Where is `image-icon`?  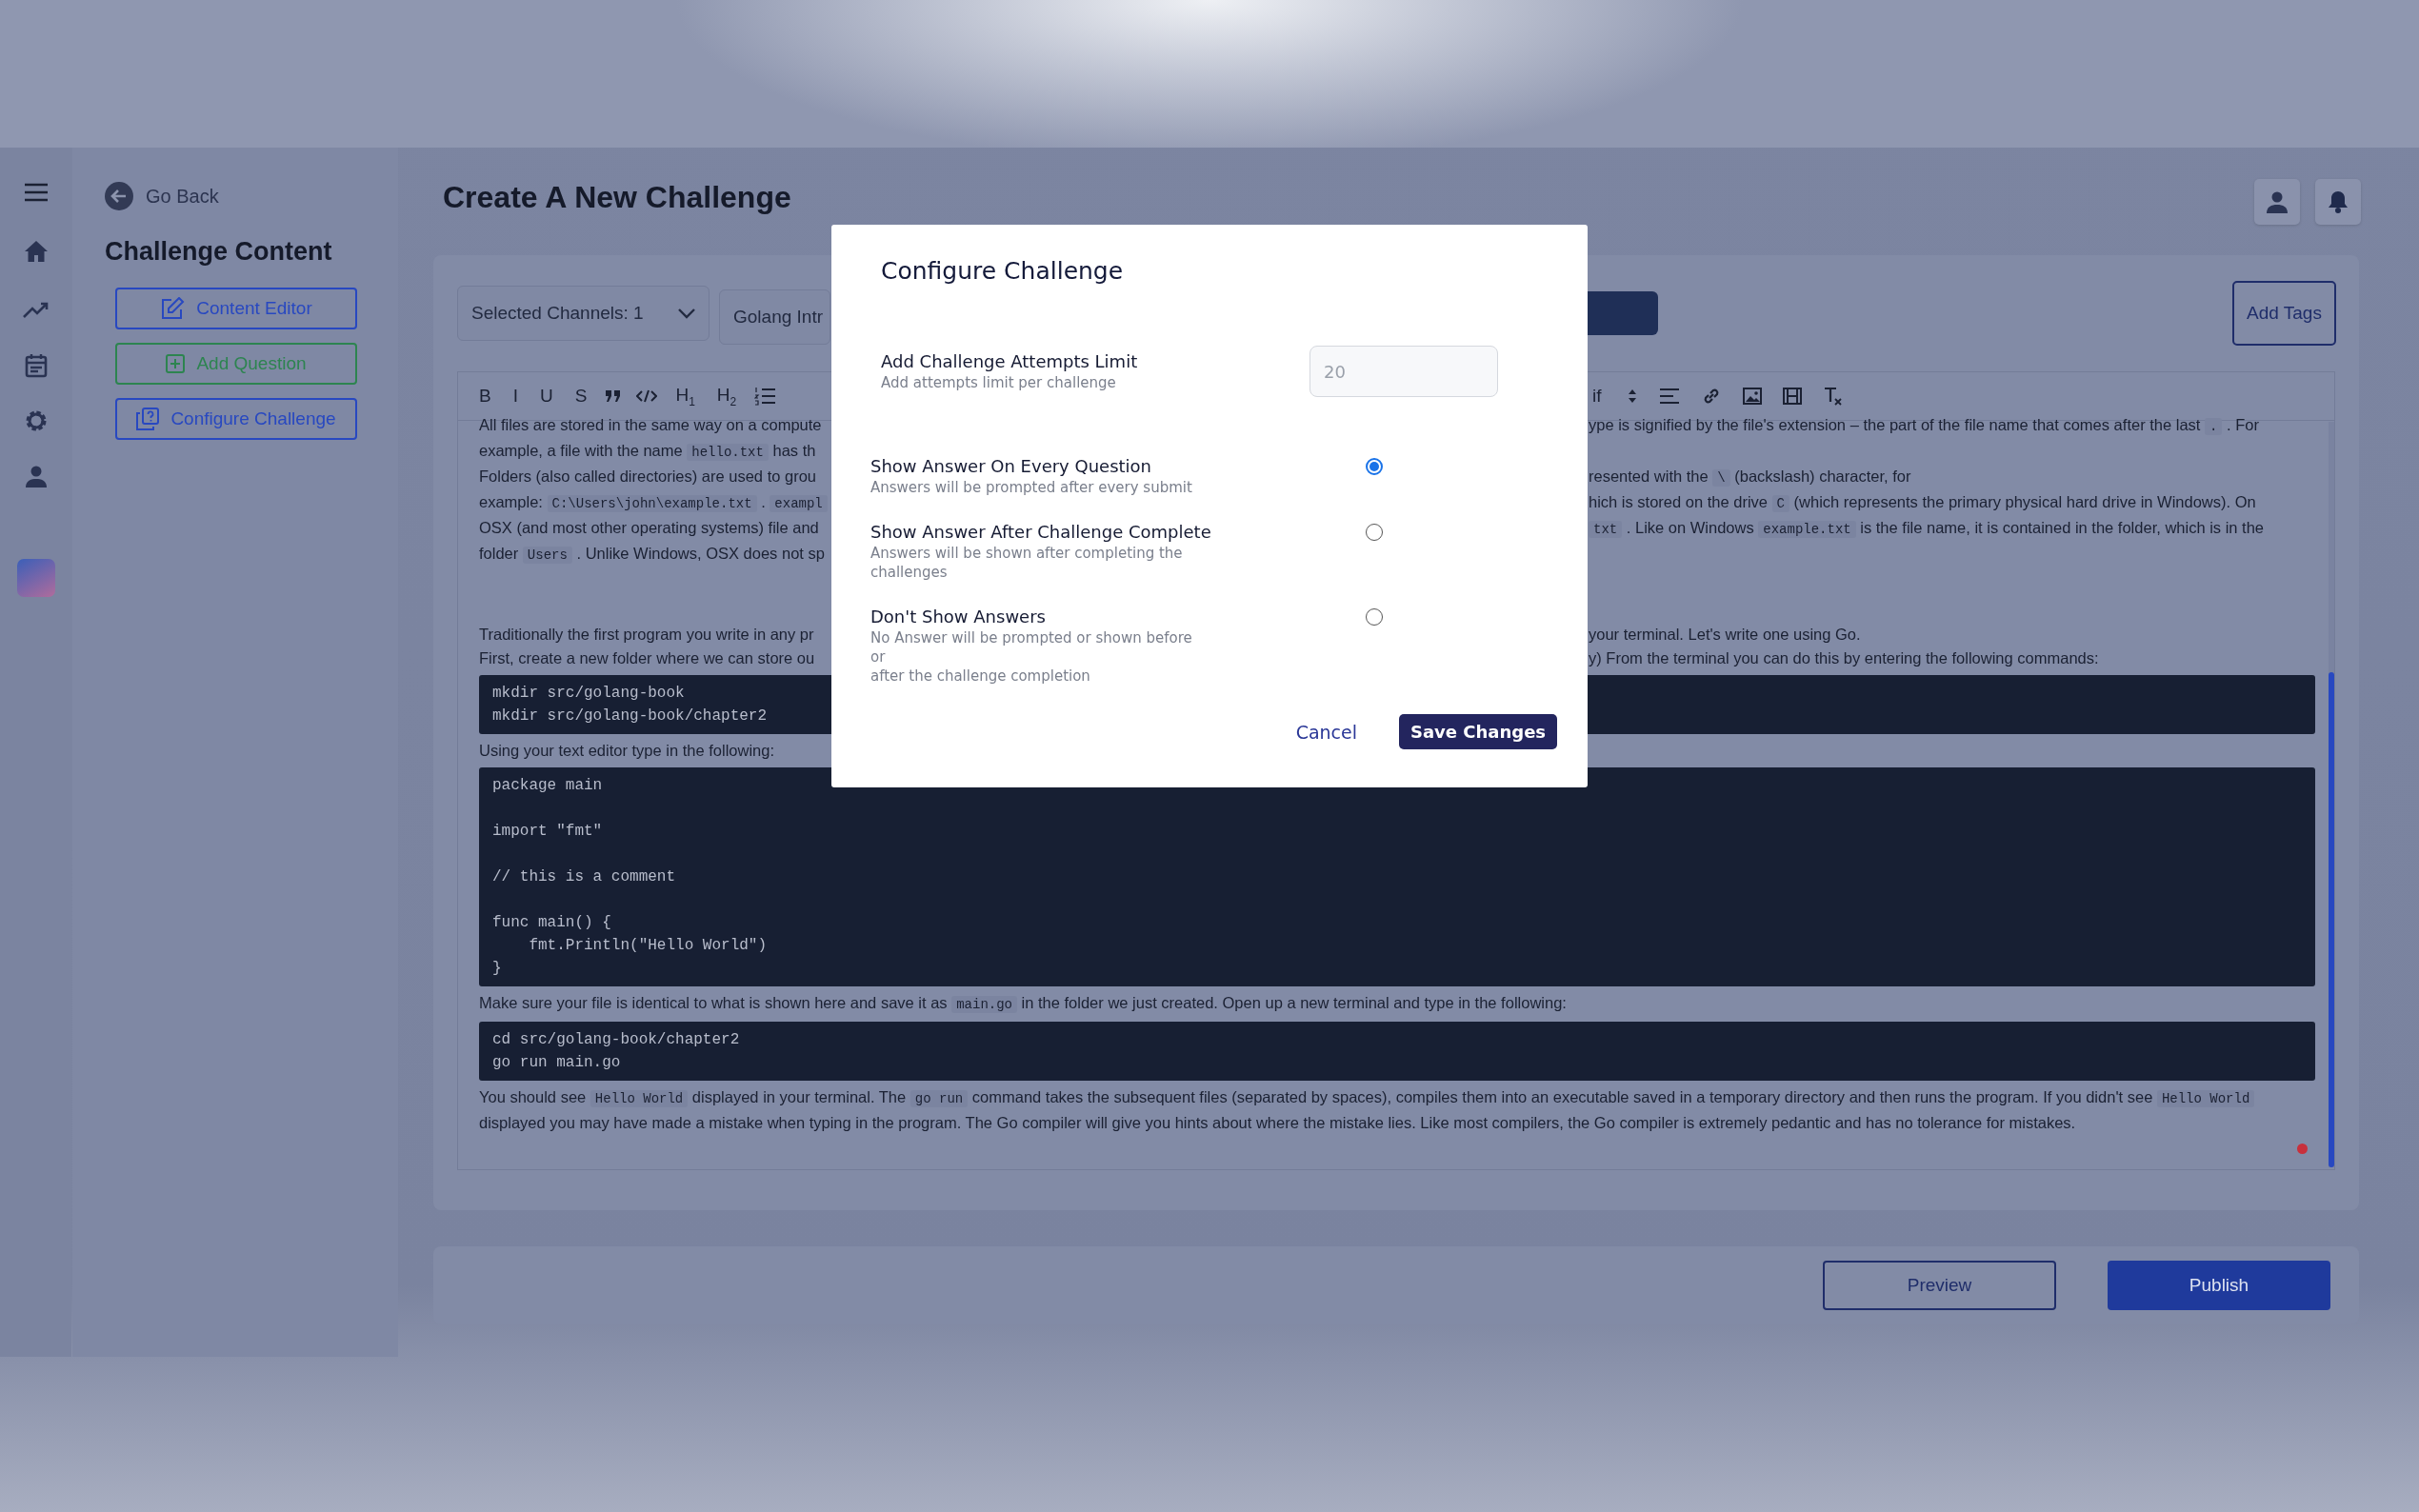 image-icon is located at coordinates (1752, 396).